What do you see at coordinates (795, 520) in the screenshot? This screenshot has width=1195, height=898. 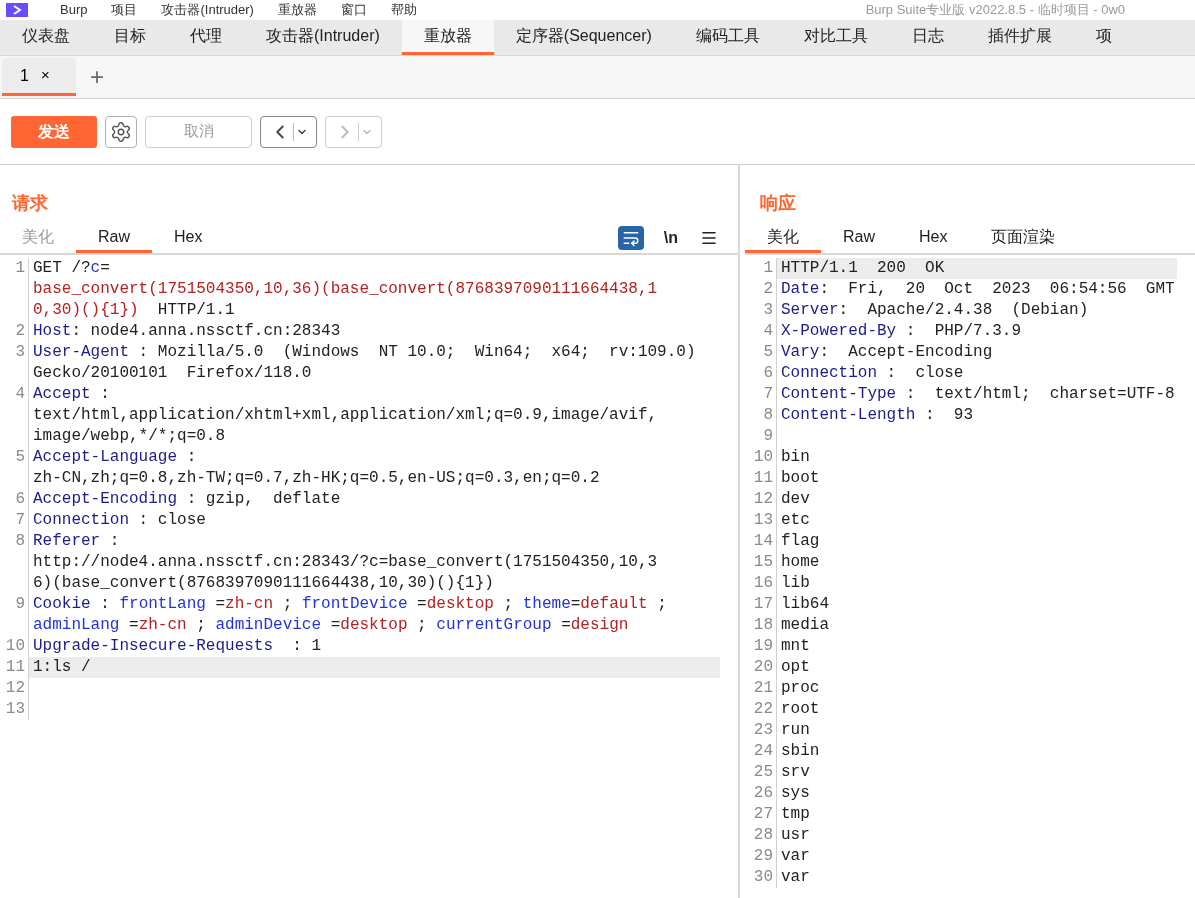 I see `code-line: etc` at bounding box center [795, 520].